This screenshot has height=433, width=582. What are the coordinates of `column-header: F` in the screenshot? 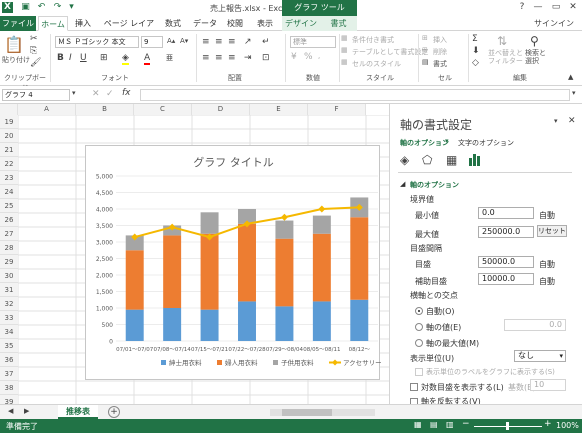 It's located at (337, 109).